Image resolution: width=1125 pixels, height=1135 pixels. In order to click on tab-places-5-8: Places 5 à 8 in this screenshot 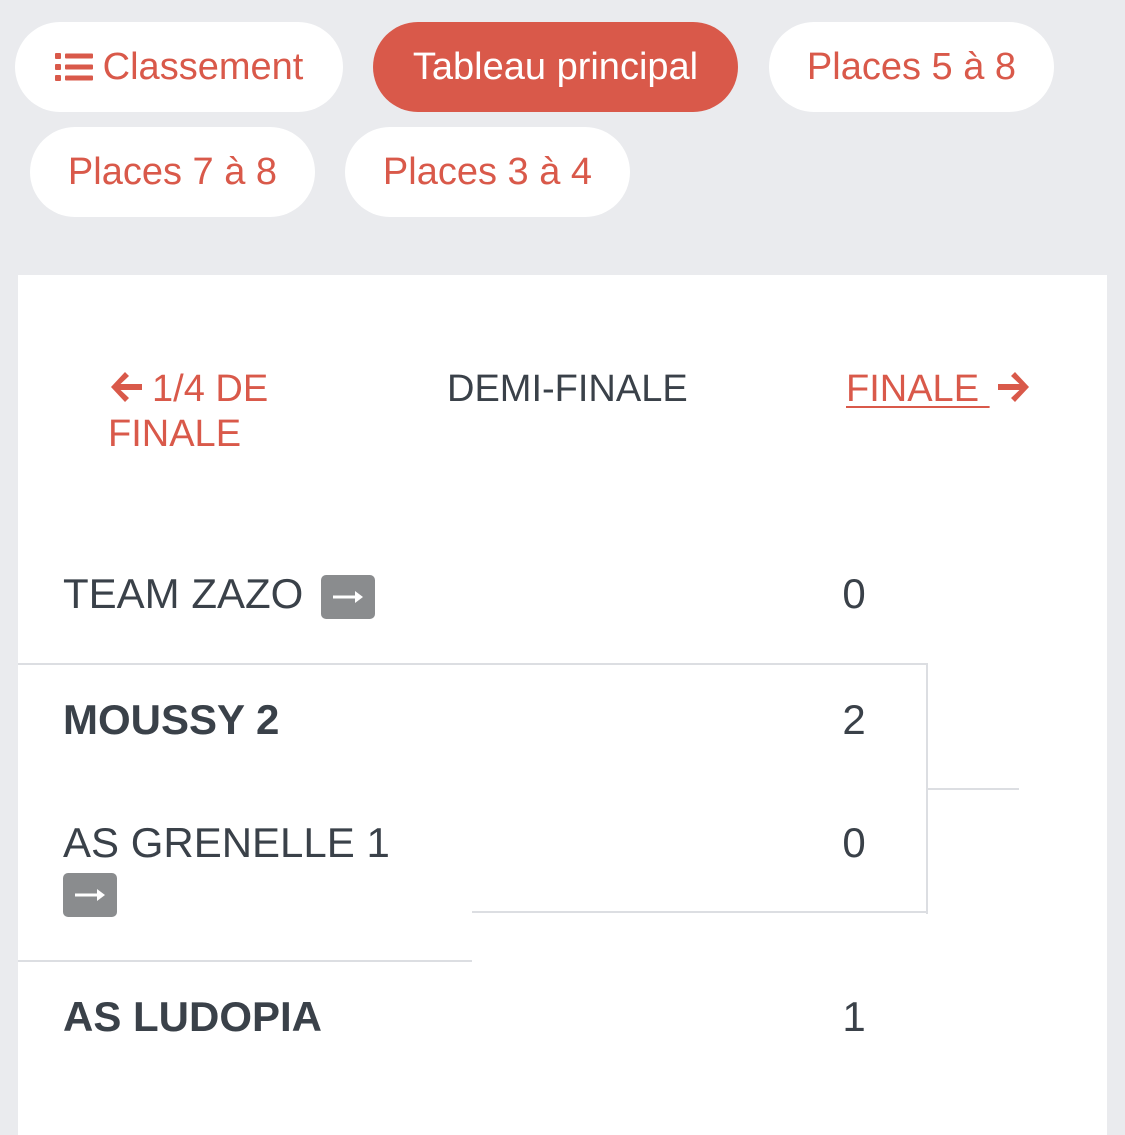, I will do `click(911, 67)`.